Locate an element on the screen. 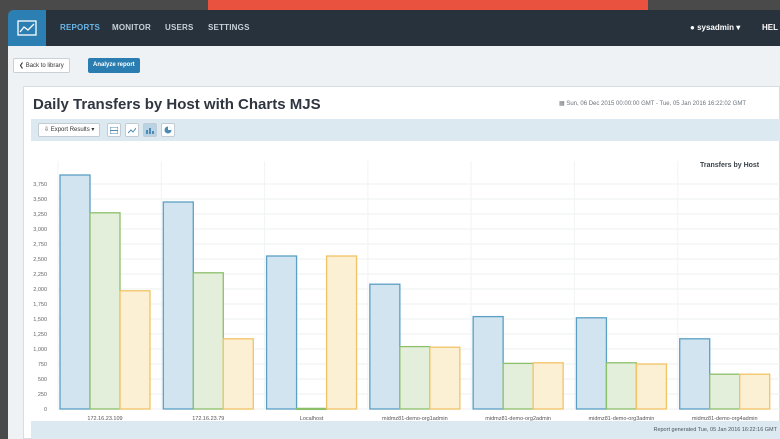  app-logo is located at coordinates (27, 28).